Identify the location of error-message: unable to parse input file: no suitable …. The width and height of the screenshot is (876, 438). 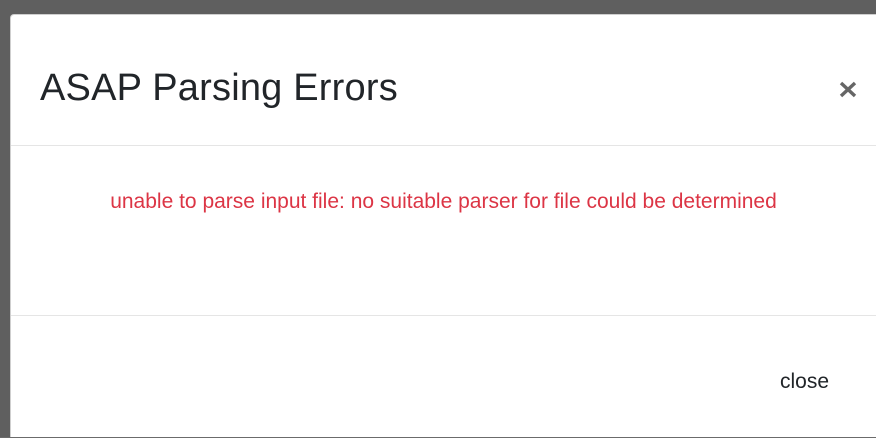
(443, 201).